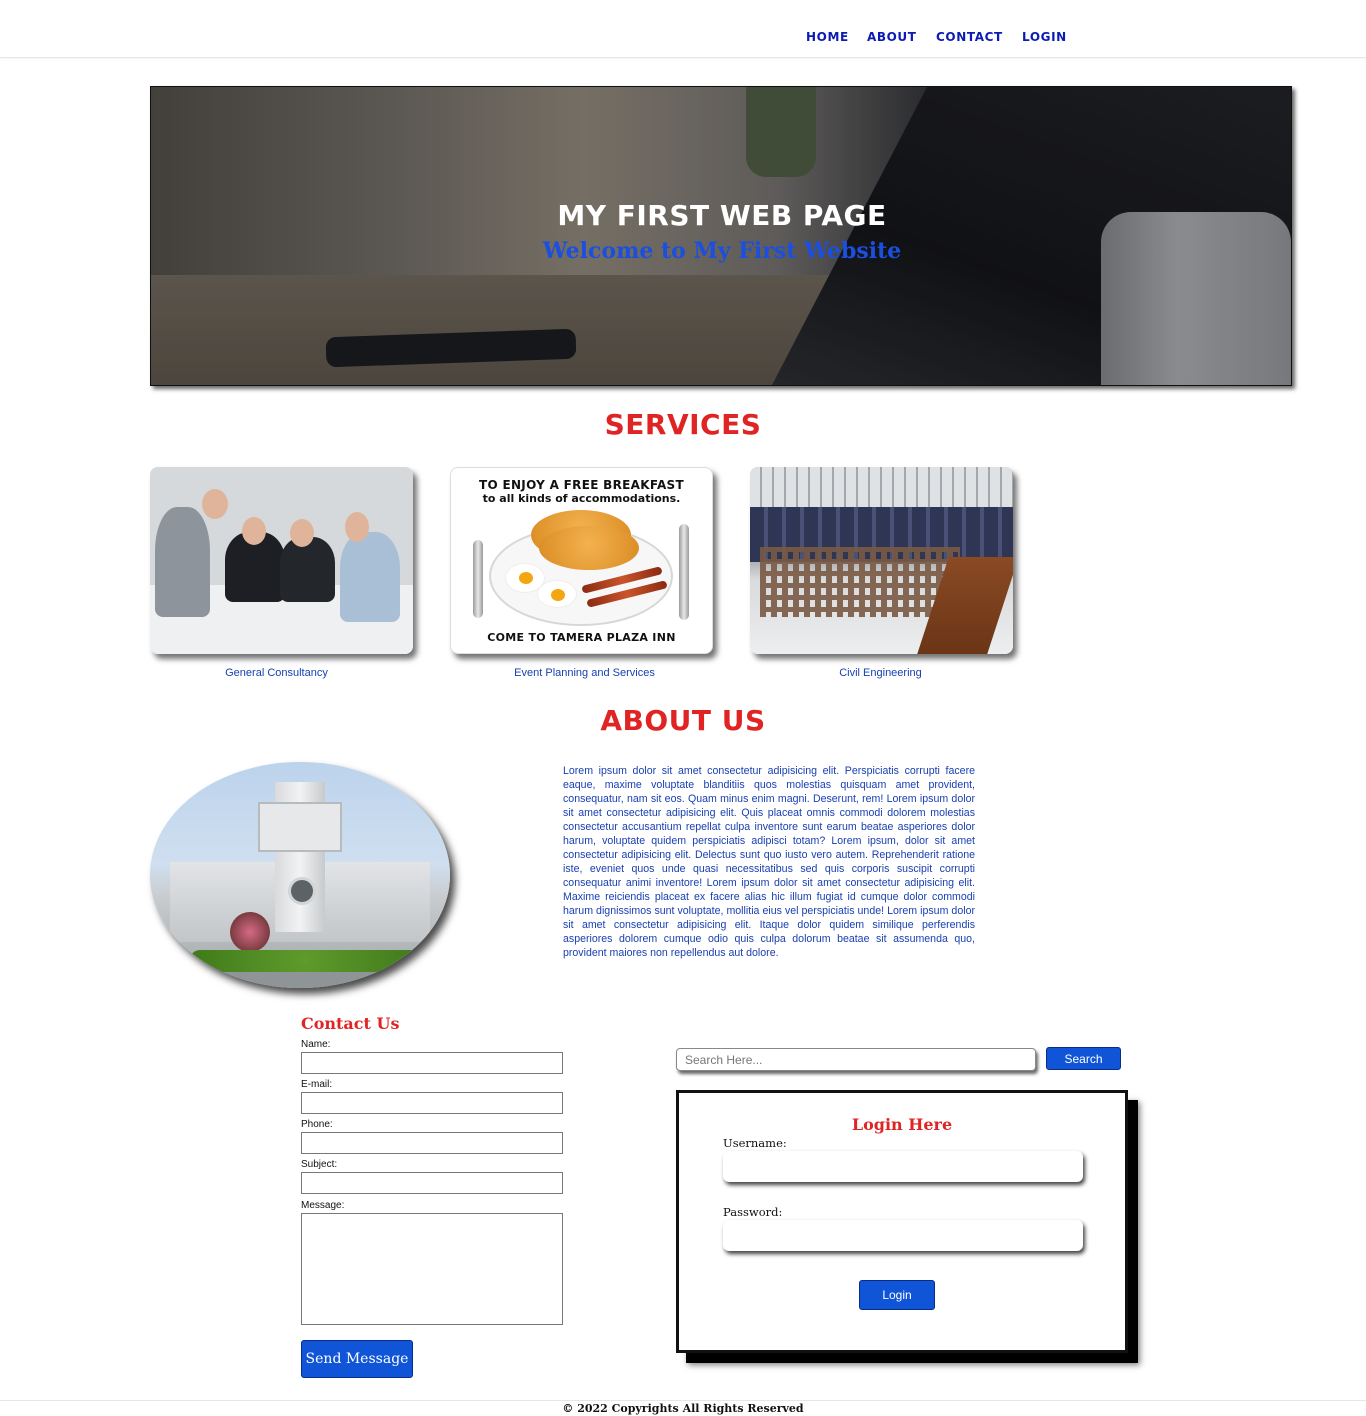 The image size is (1366, 1416). Describe the element at coordinates (350, 1023) in the screenshot. I see `contact-title: Contact Us` at that location.